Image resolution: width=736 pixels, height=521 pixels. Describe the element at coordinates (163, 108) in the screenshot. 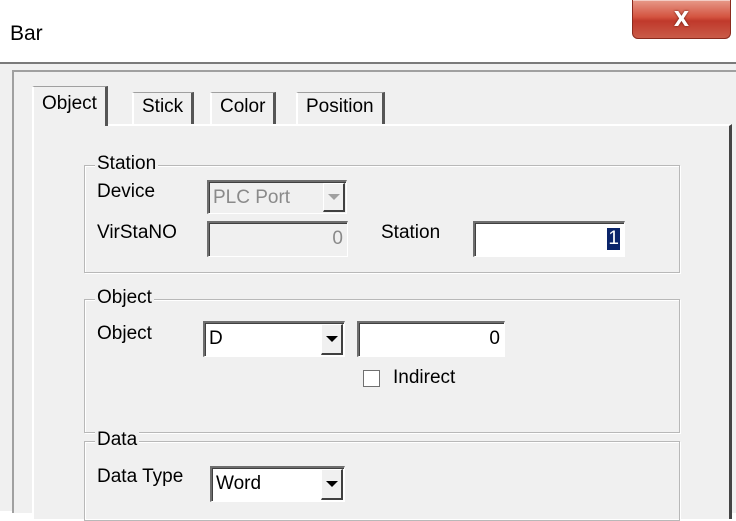

I see `tab-stick: Stick` at that location.